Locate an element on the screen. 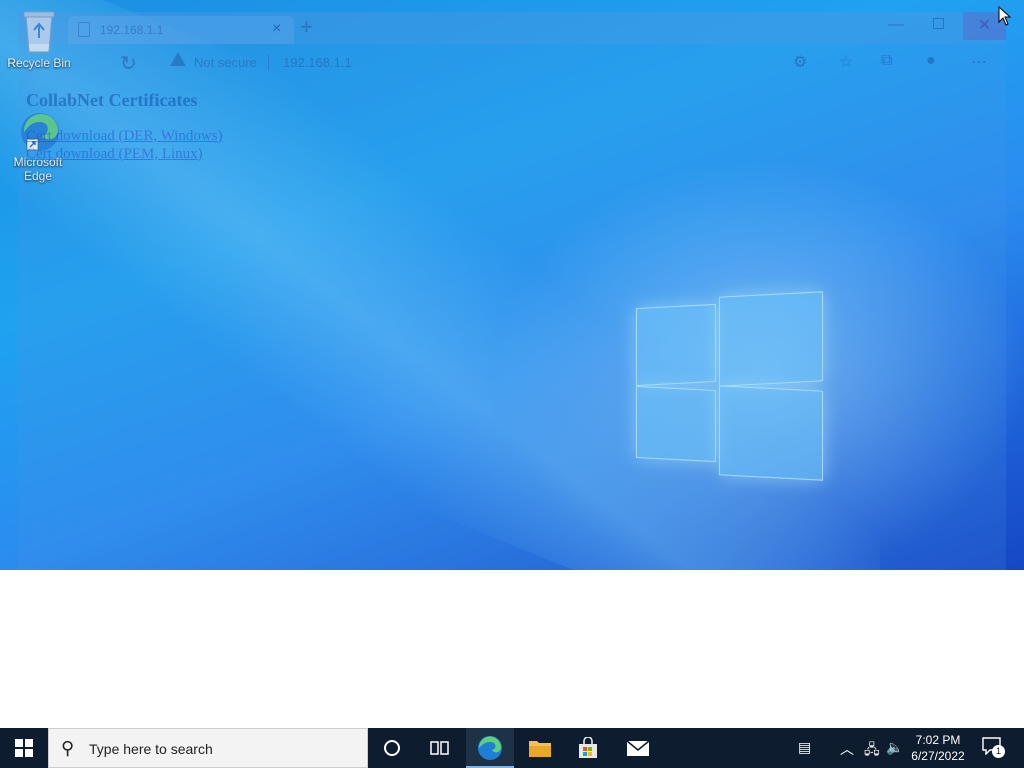 This screenshot has height=768, width=1024. windows-start-icon is located at coordinates (24, 748).